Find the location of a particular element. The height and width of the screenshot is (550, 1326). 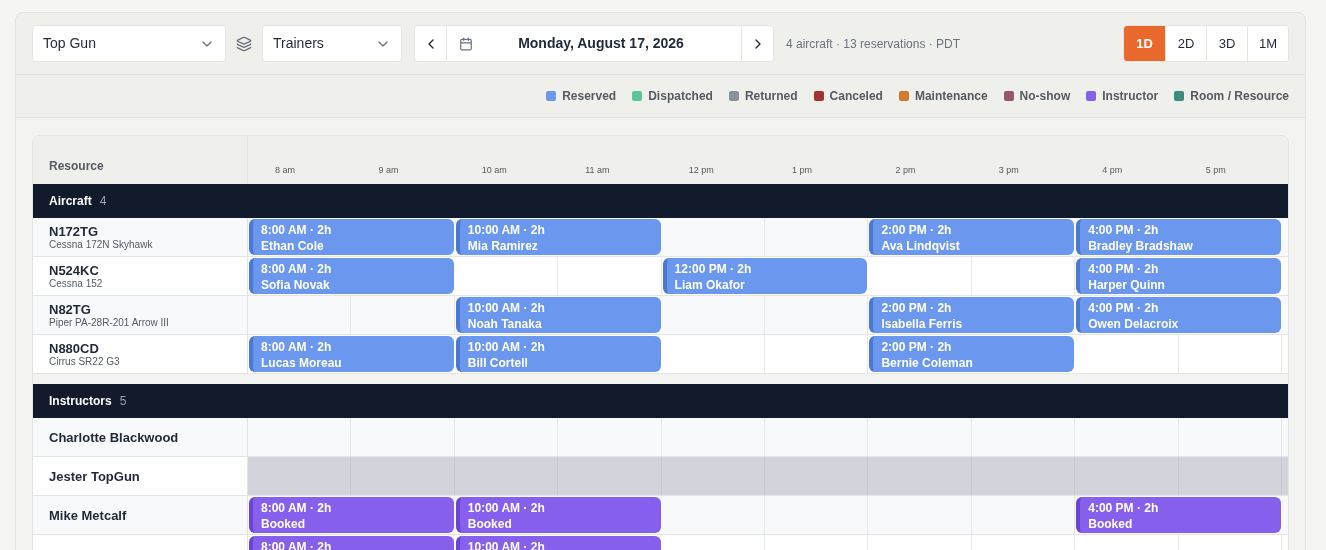

resource-model: Cirrus SR22 G3 is located at coordinates (85, 361).